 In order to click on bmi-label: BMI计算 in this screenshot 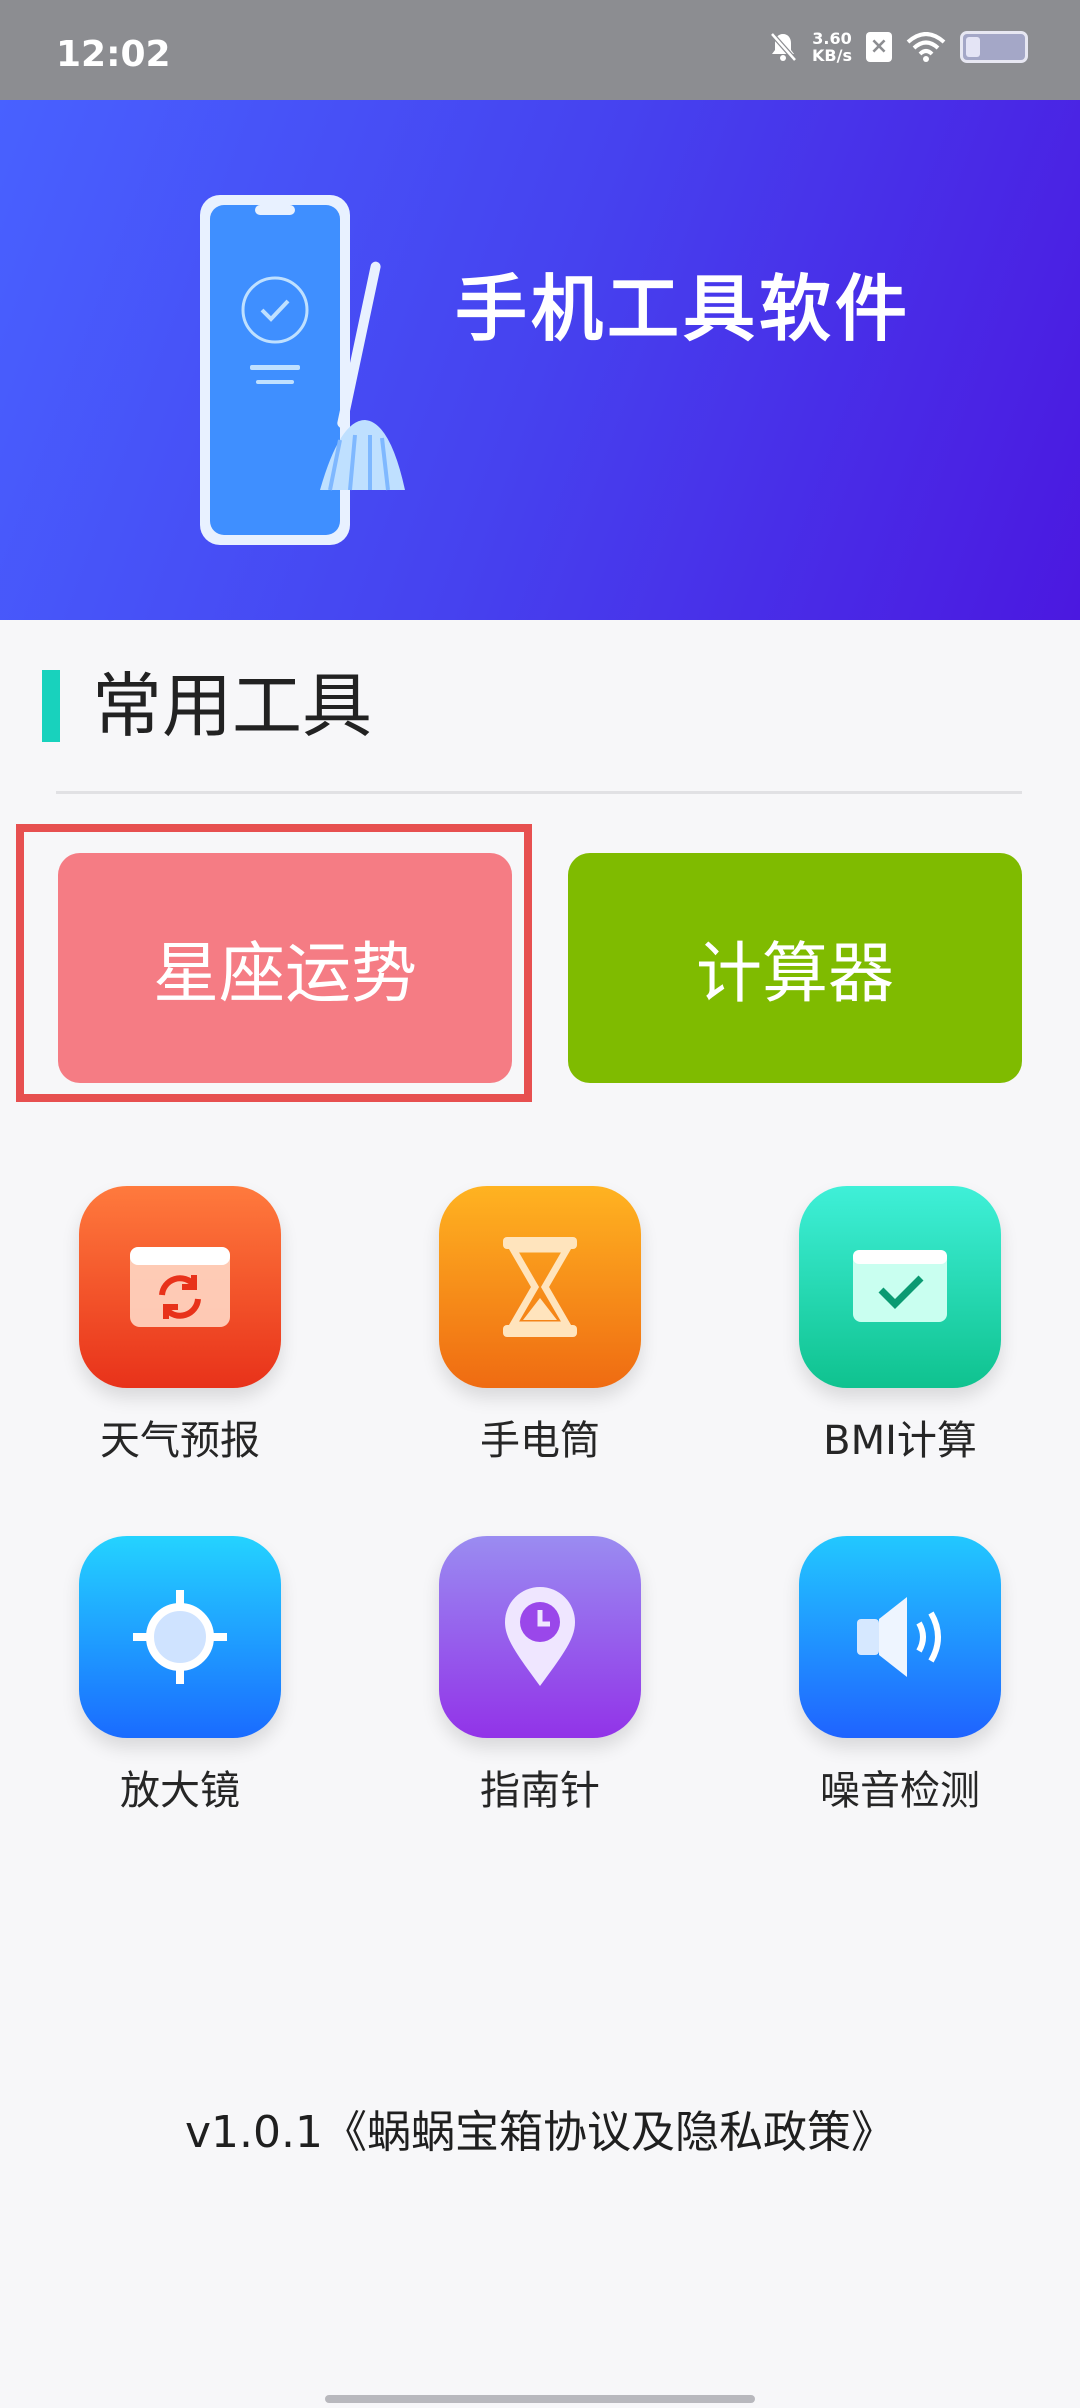, I will do `click(900, 1441)`.